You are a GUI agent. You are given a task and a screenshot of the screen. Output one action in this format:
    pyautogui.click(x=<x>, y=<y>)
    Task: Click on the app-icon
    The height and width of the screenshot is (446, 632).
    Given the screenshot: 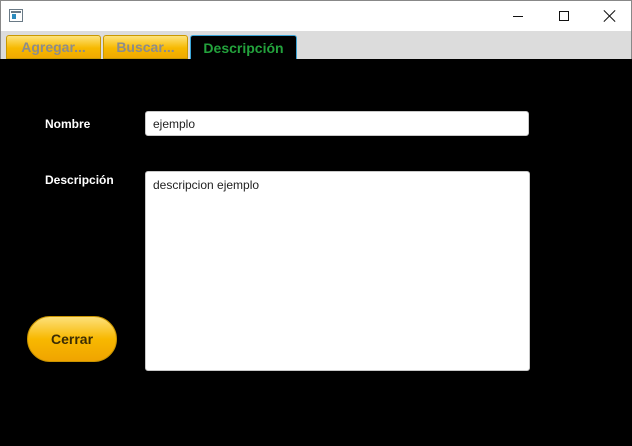 What is the action you would take?
    pyautogui.click(x=16, y=15)
    